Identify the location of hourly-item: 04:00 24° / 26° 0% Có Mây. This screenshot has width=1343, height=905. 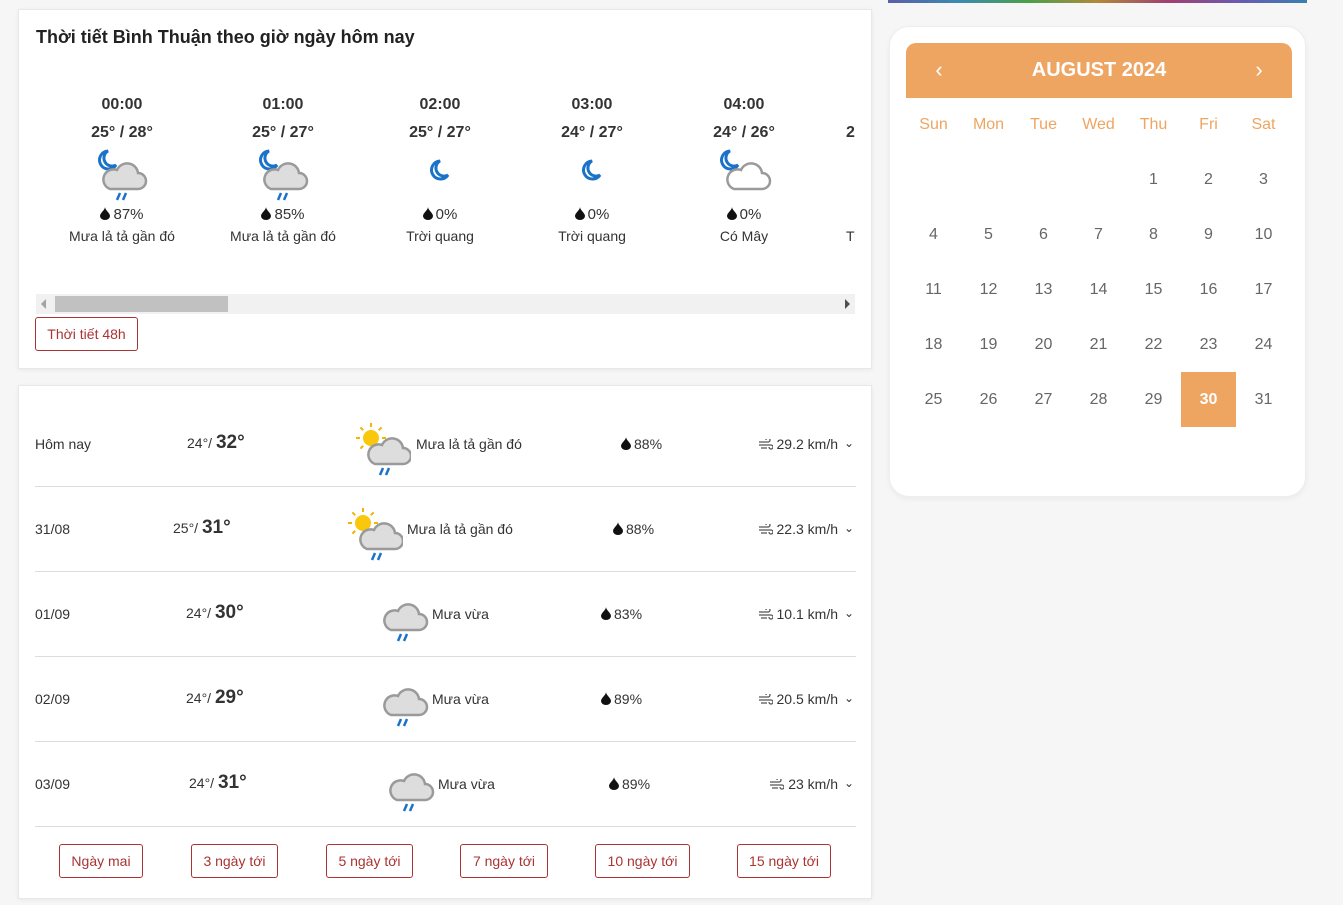
(744, 167).